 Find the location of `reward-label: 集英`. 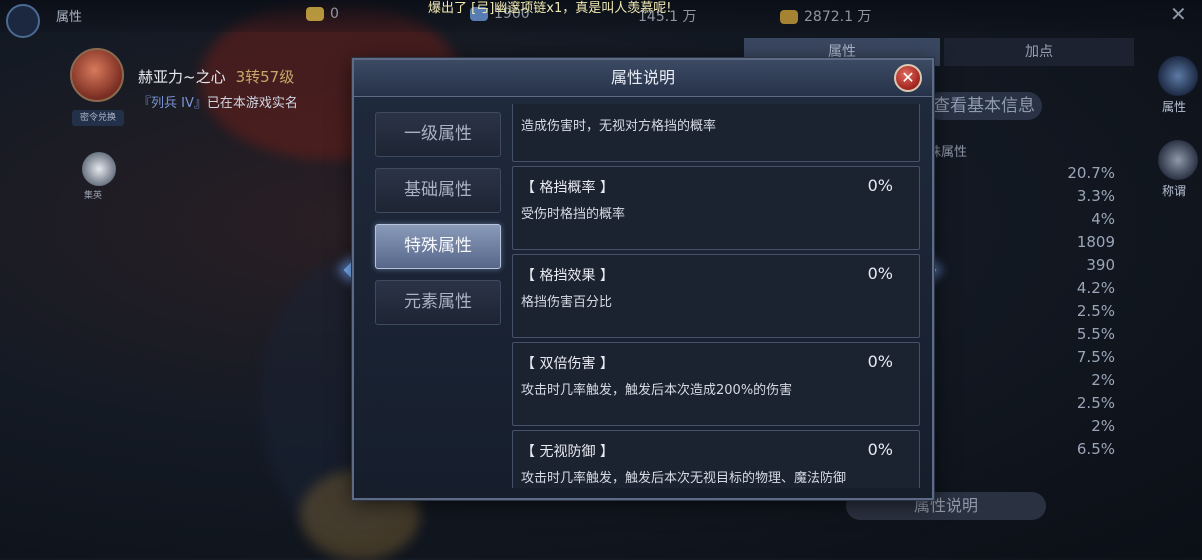

reward-label: 集英 is located at coordinates (93, 196).